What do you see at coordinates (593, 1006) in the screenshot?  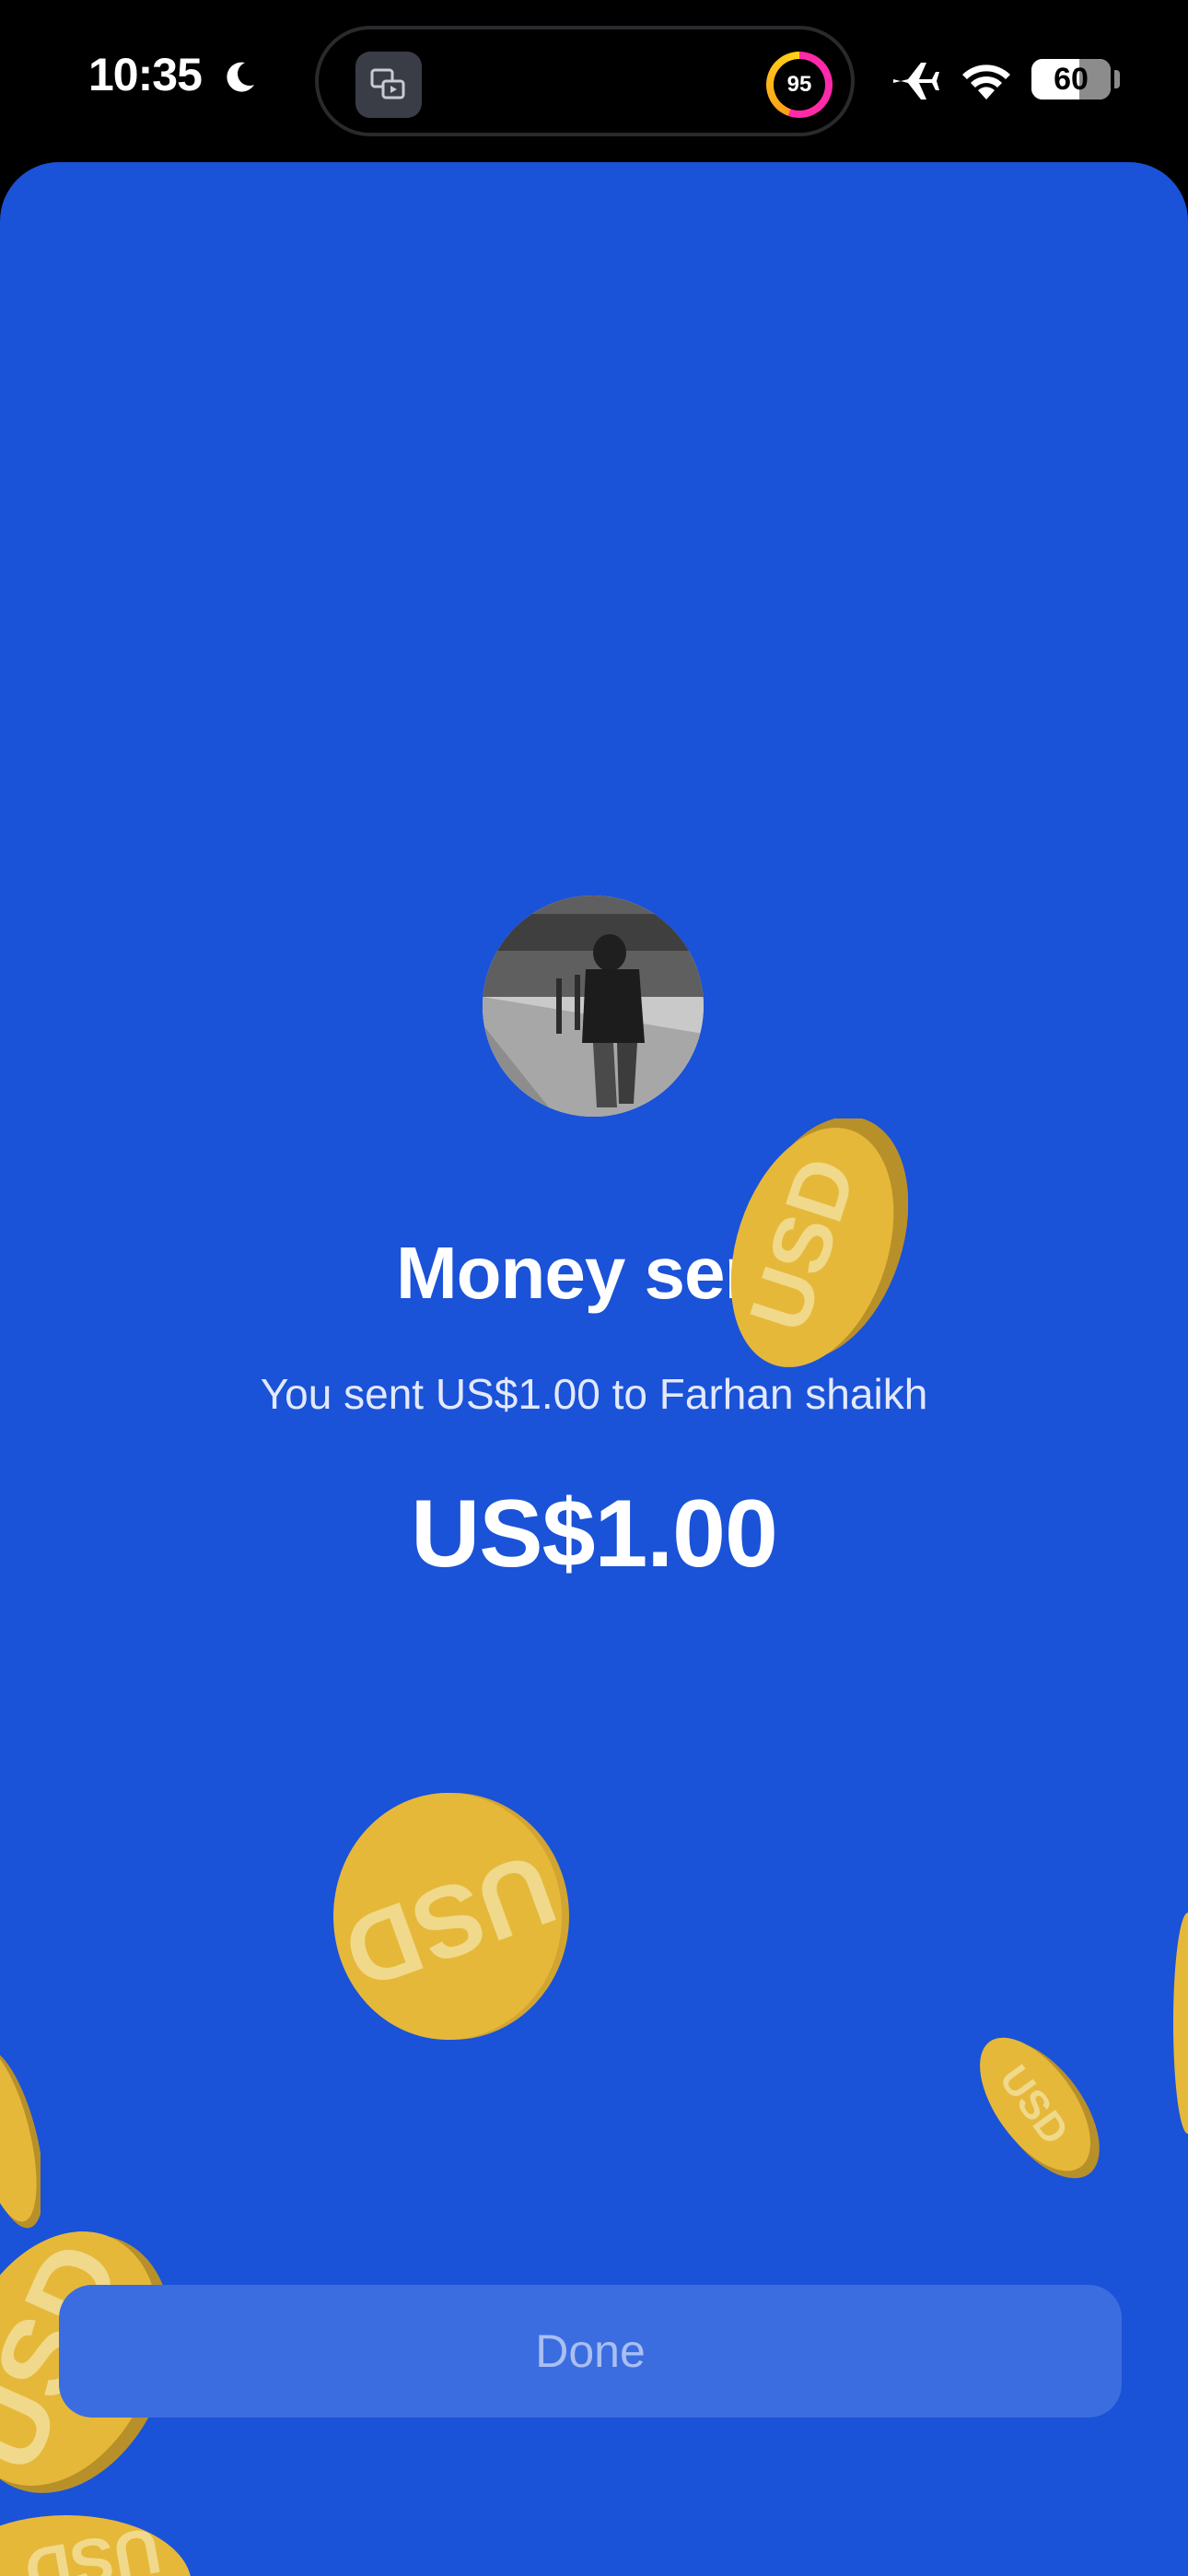 I see `recipient-avatar` at bounding box center [593, 1006].